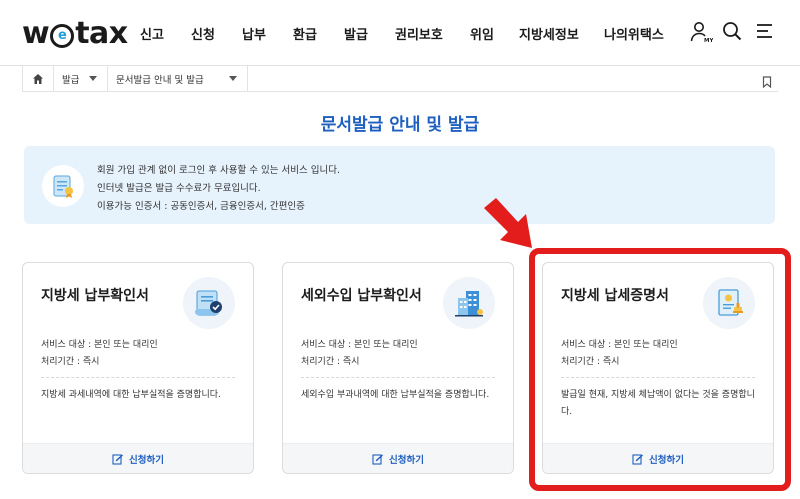  What do you see at coordinates (38, 79) in the screenshot?
I see `home-icon` at bounding box center [38, 79].